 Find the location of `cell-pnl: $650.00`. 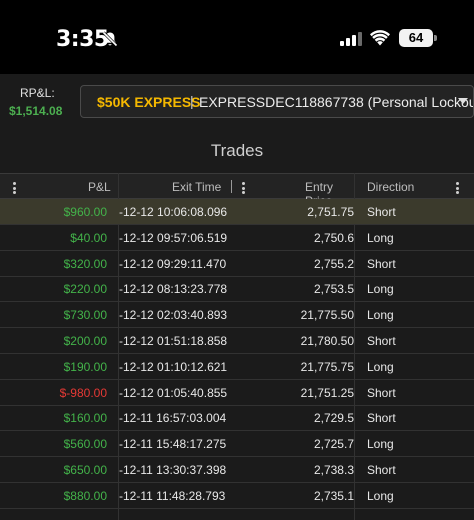

cell-pnl: $650.00 is located at coordinates (85, 470).